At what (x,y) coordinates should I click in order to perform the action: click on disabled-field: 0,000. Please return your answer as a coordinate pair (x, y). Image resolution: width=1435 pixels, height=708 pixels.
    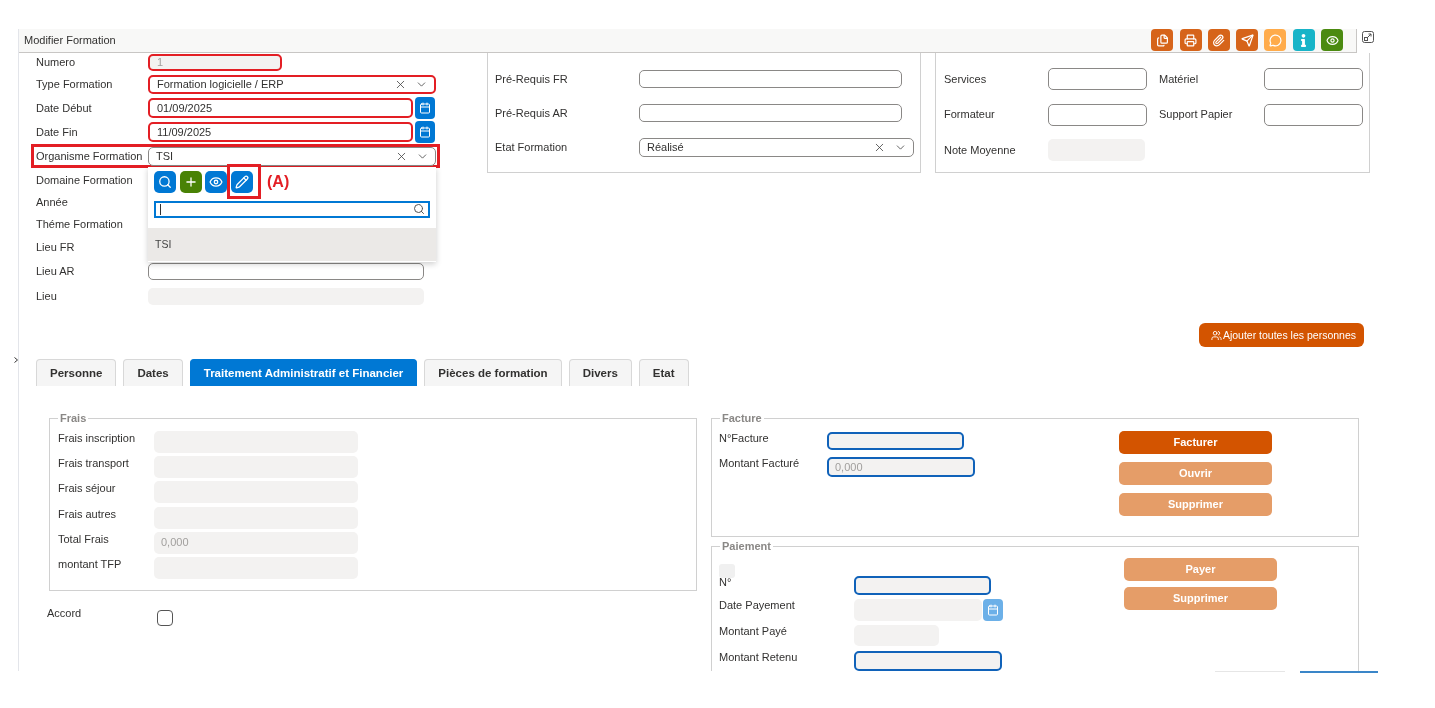
    Looking at the image, I should click on (256, 542).